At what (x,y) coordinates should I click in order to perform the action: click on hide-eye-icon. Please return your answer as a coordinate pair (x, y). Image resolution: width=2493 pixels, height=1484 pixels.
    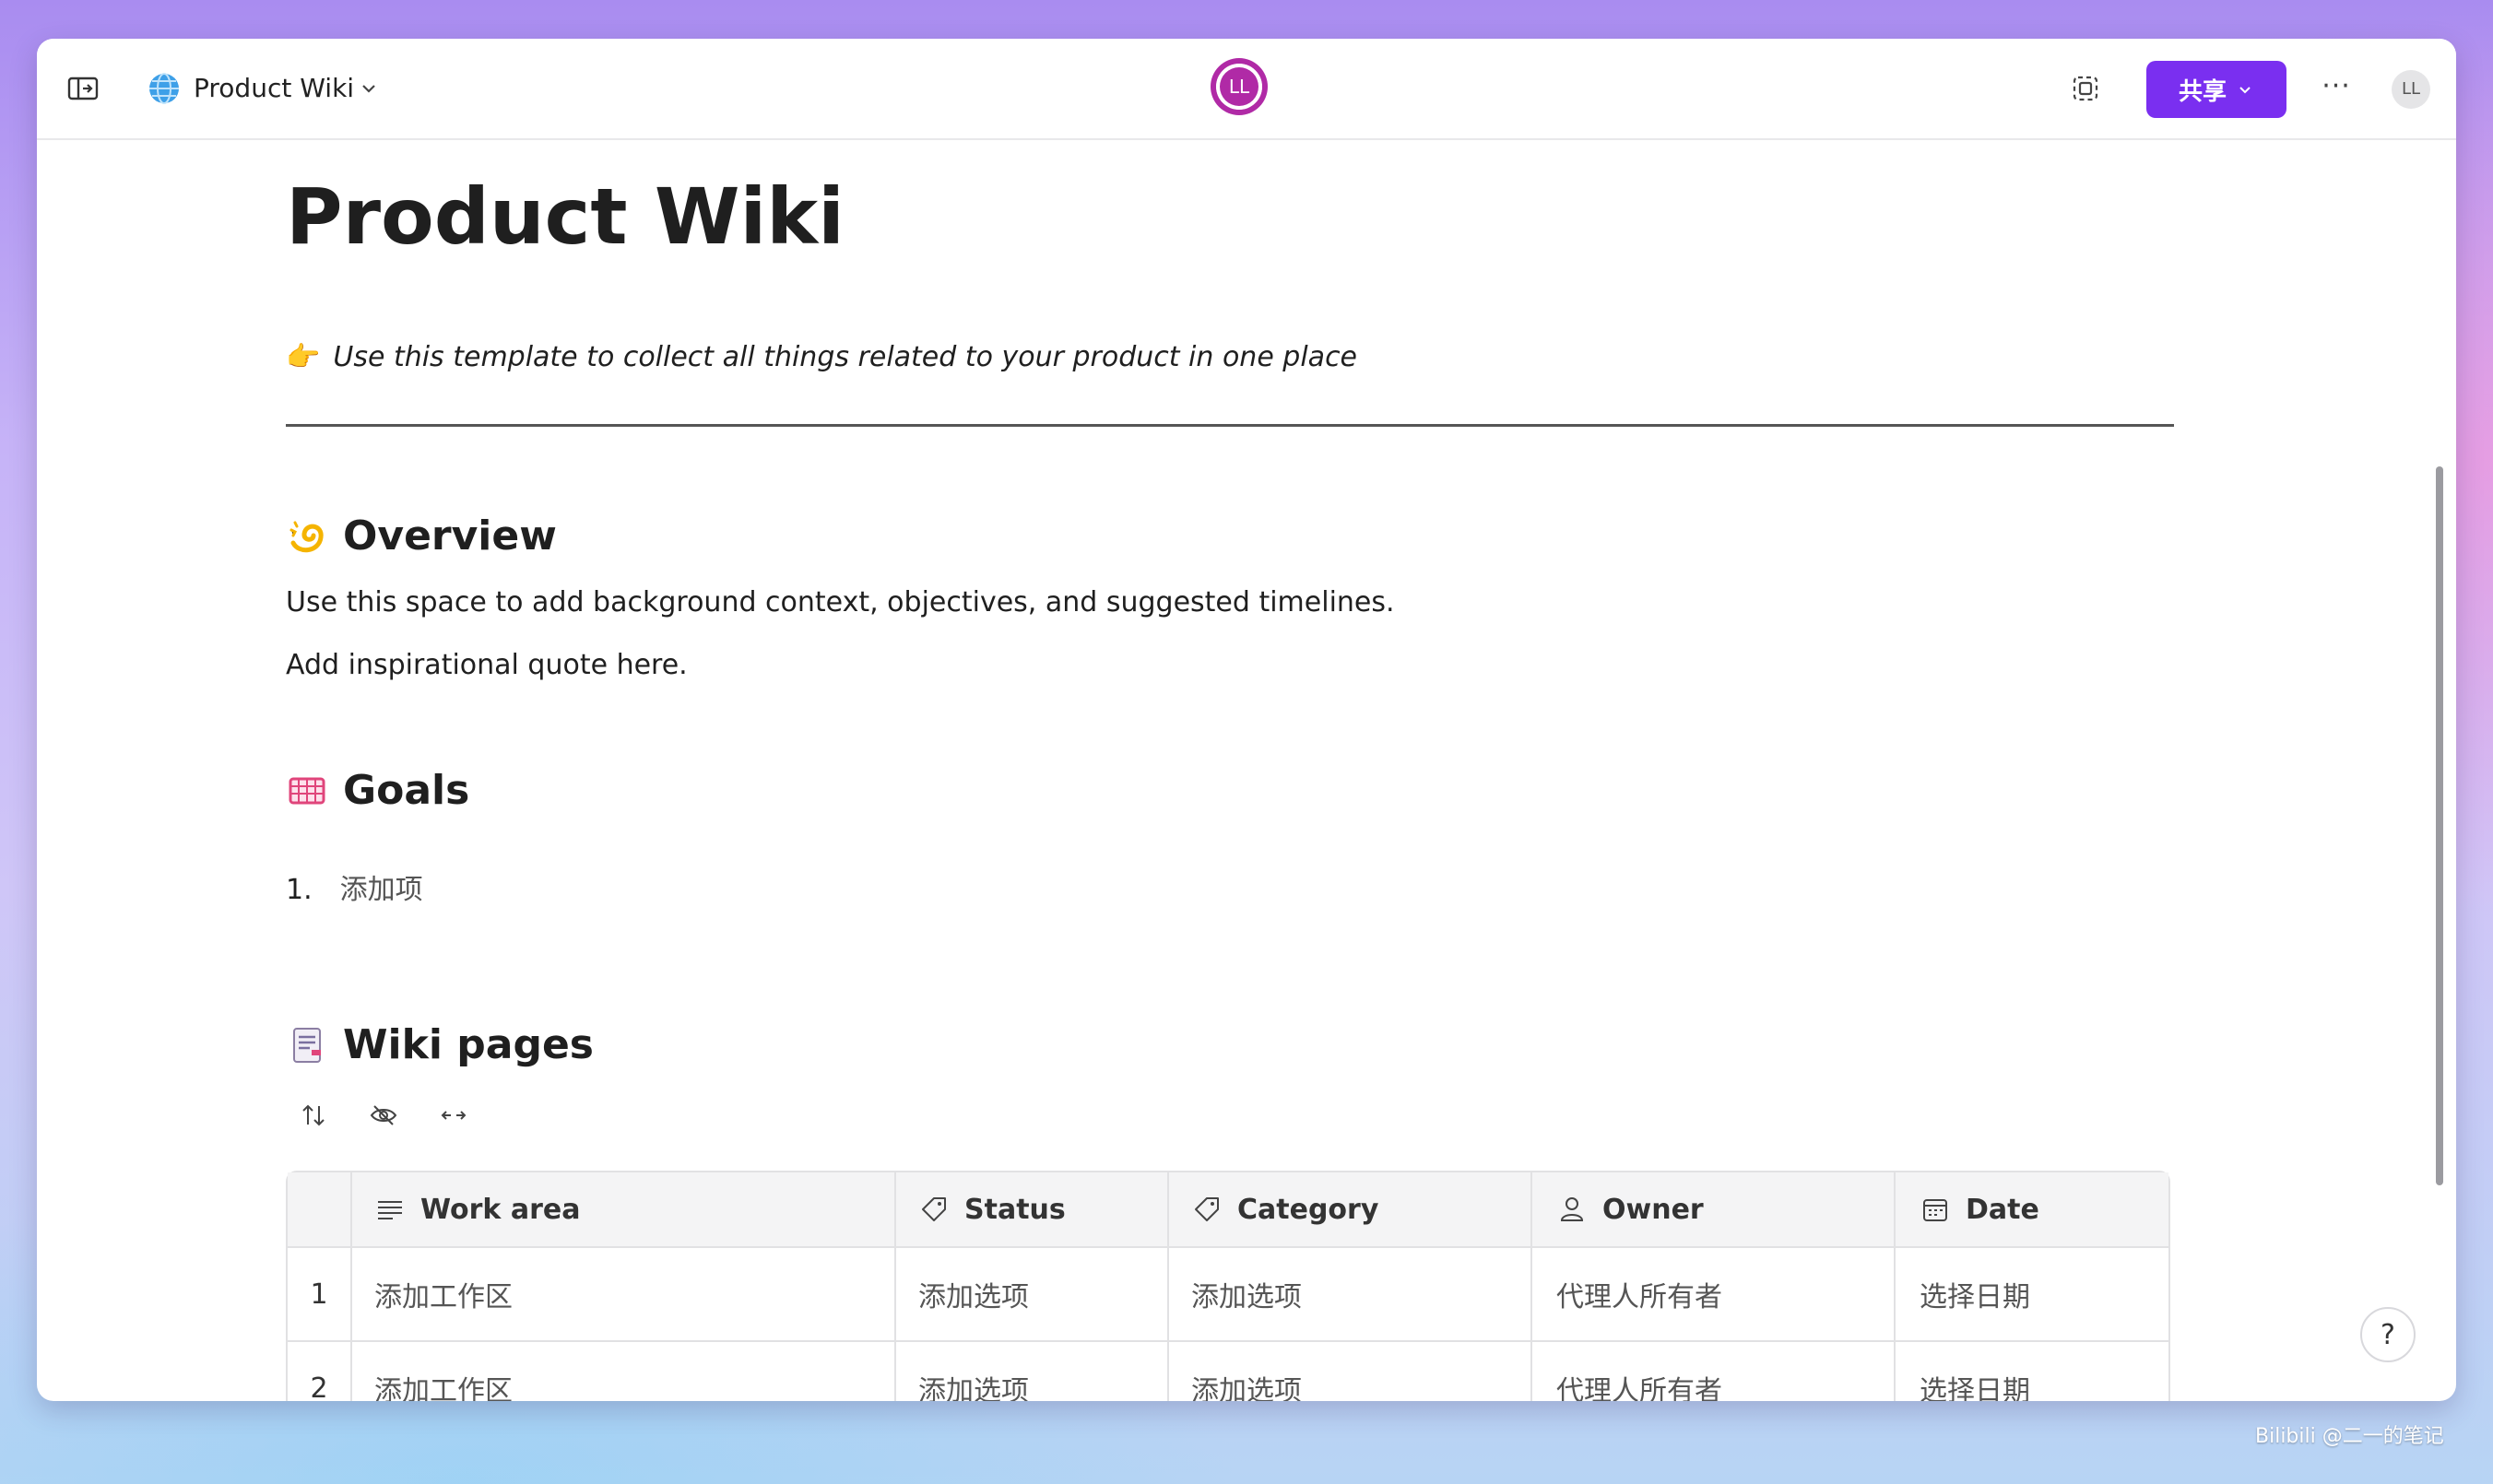
    Looking at the image, I should click on (383, 1116).